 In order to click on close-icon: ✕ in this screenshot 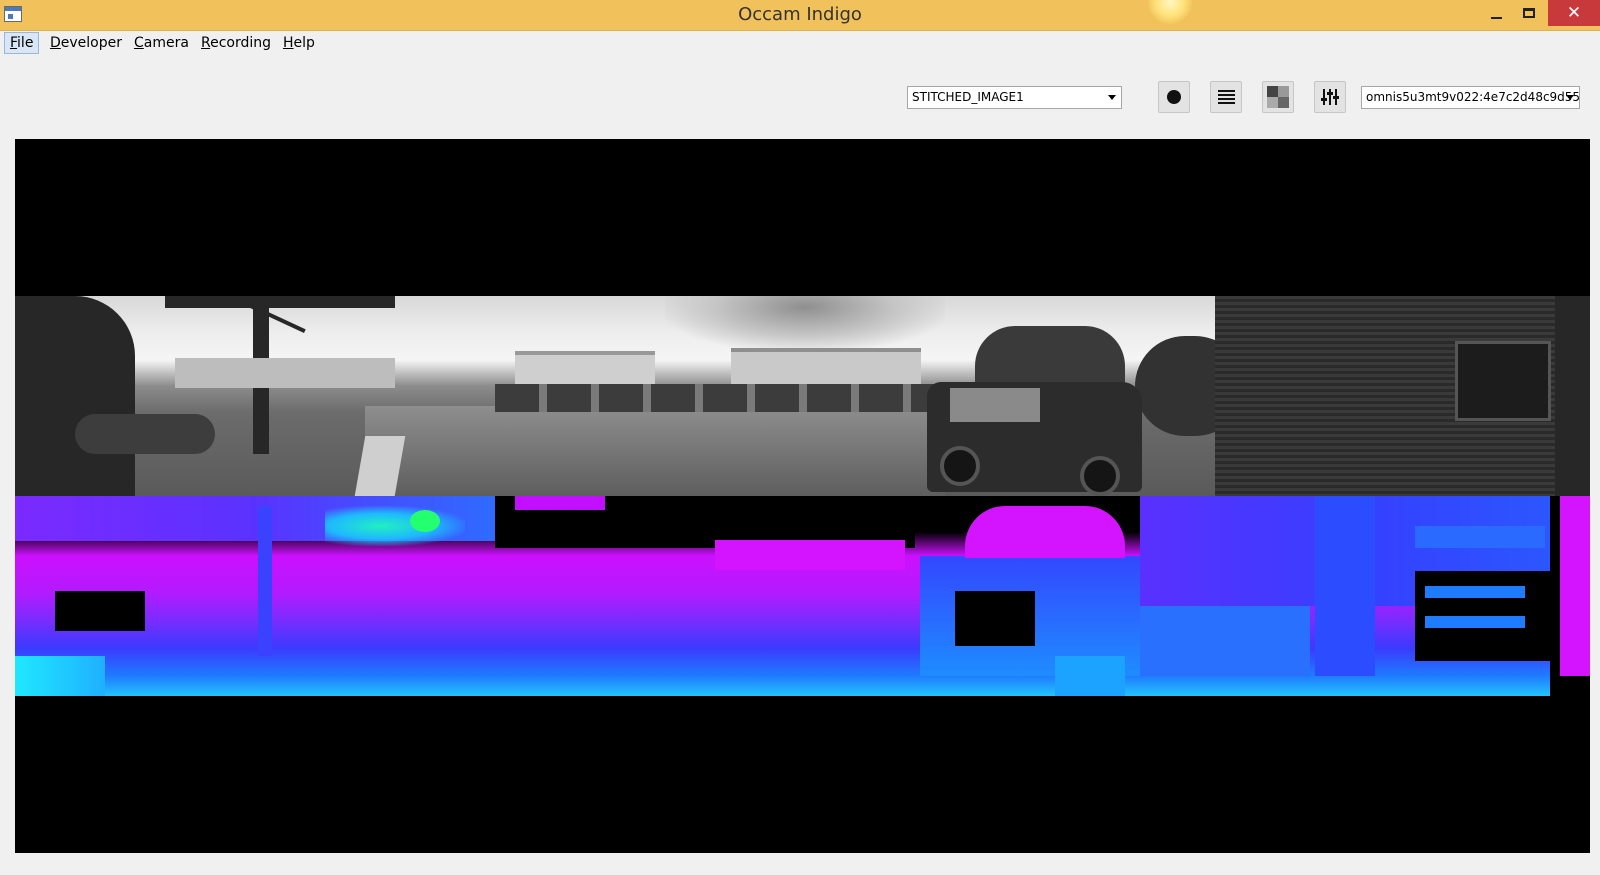, I will do `click(1574, 13)`.